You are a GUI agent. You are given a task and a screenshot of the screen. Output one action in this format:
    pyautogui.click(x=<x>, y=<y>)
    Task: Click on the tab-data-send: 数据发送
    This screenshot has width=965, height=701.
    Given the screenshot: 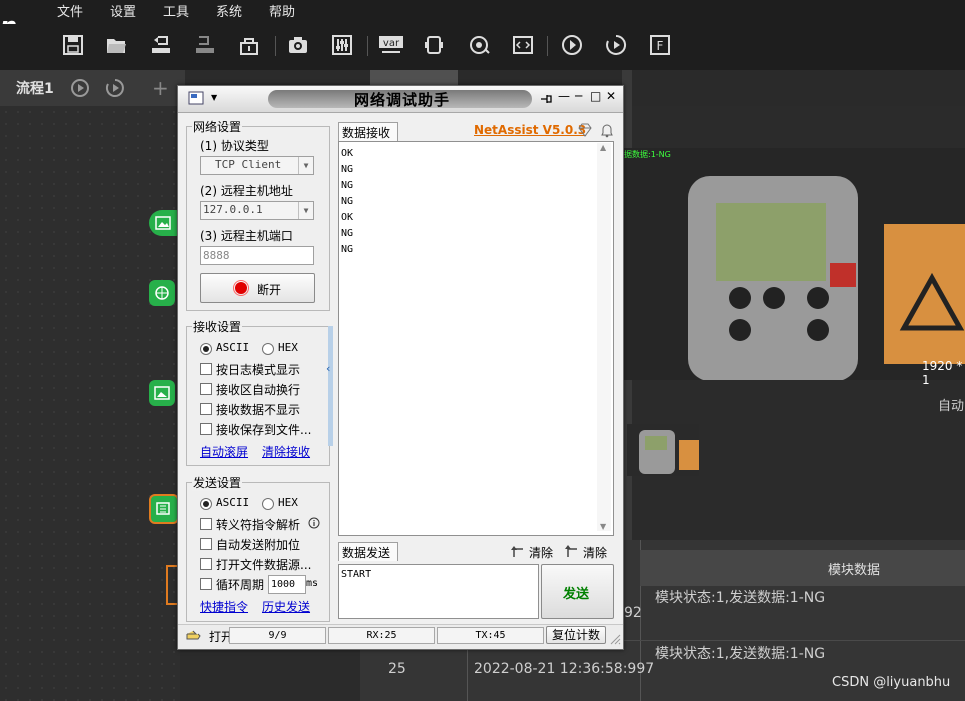 What is the action you would take?
    pyautogui.click(x=368, y=551)
    